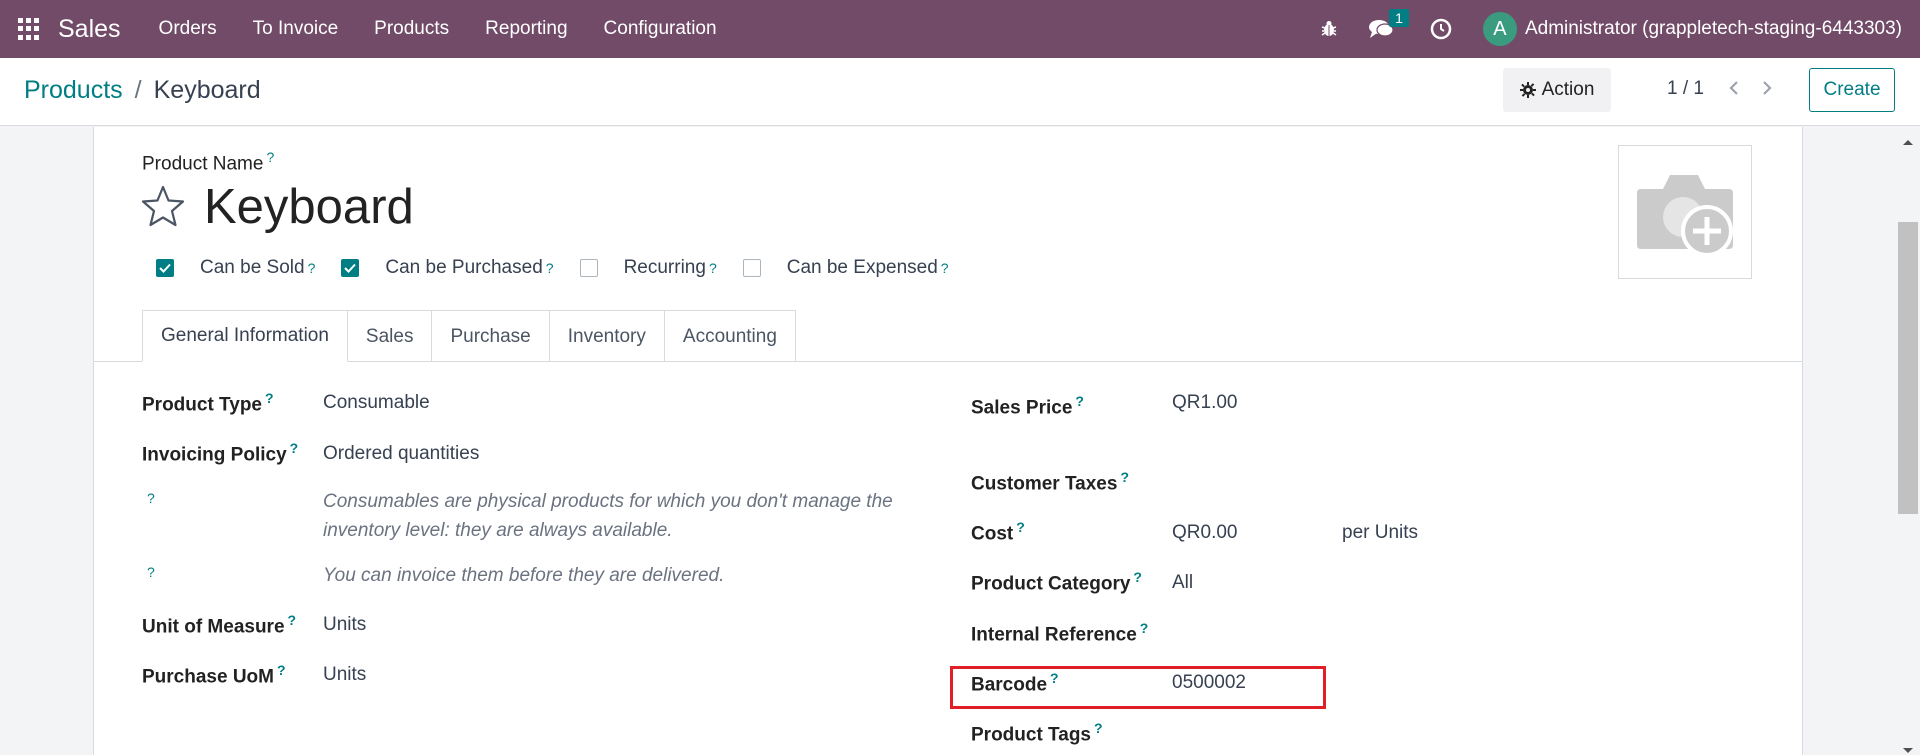  What do you see at coordinates (219, 625) in the screenshot?
I see `unit-of-measure-label: Unit of Measure?` at bounding box center [219, 625].